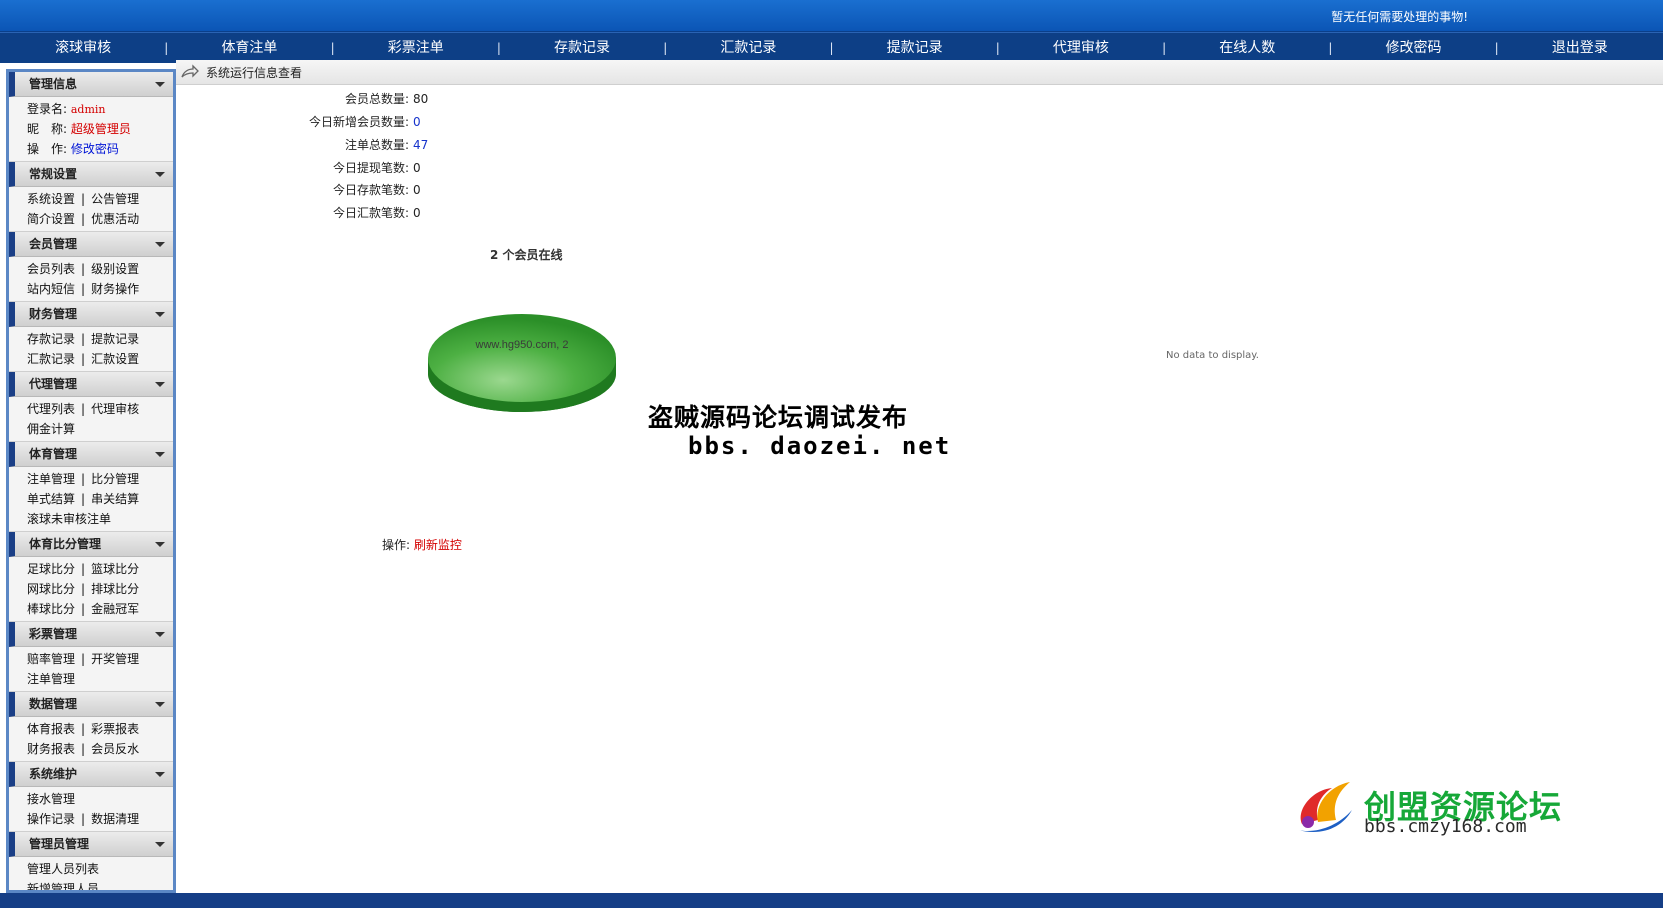  Describe the element at coordinates (913, 48) in the screenshot. I see `nav-item: 提款记录` at that location.